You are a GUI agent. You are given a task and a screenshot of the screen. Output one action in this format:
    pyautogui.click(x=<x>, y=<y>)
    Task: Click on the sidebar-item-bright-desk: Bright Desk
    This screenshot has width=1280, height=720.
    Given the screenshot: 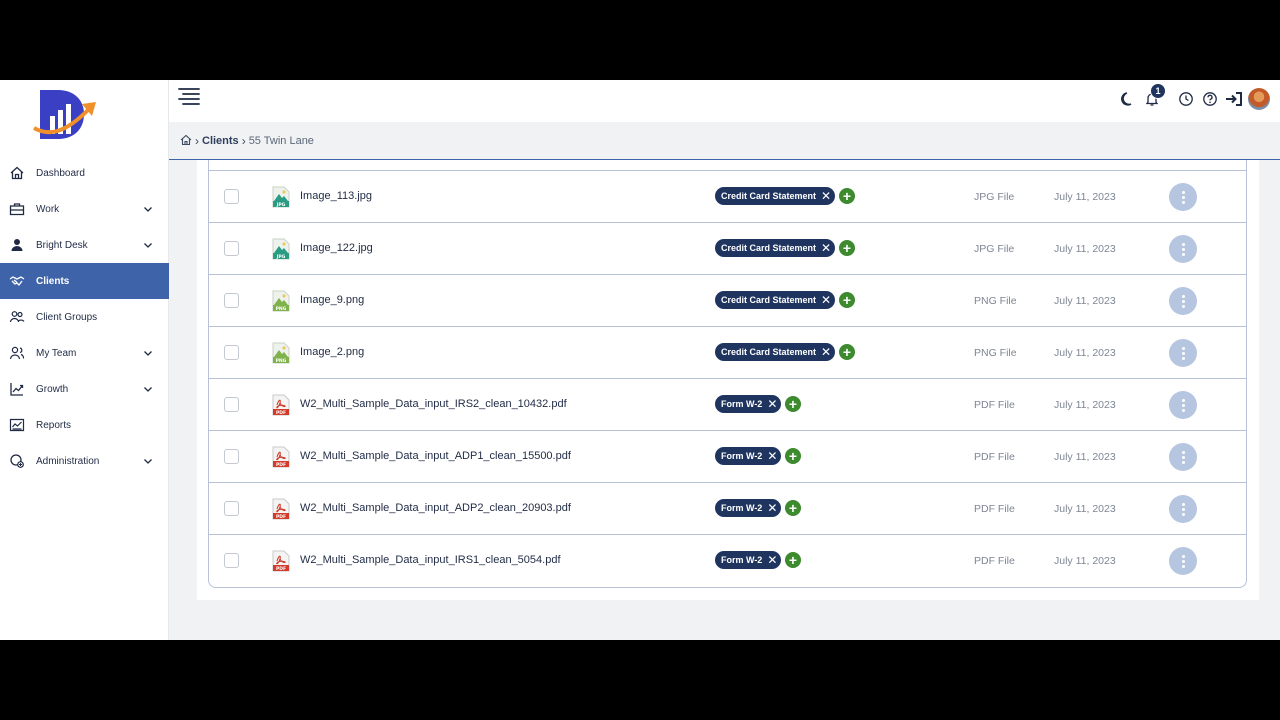 What is the action you would take?
    pyautogui.click(x=84, y=245)
    